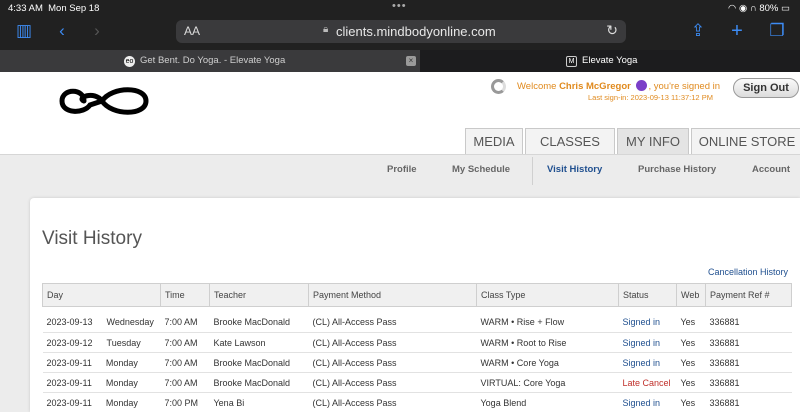  I want to click on tab-close-area: ×, so click(410, 61).